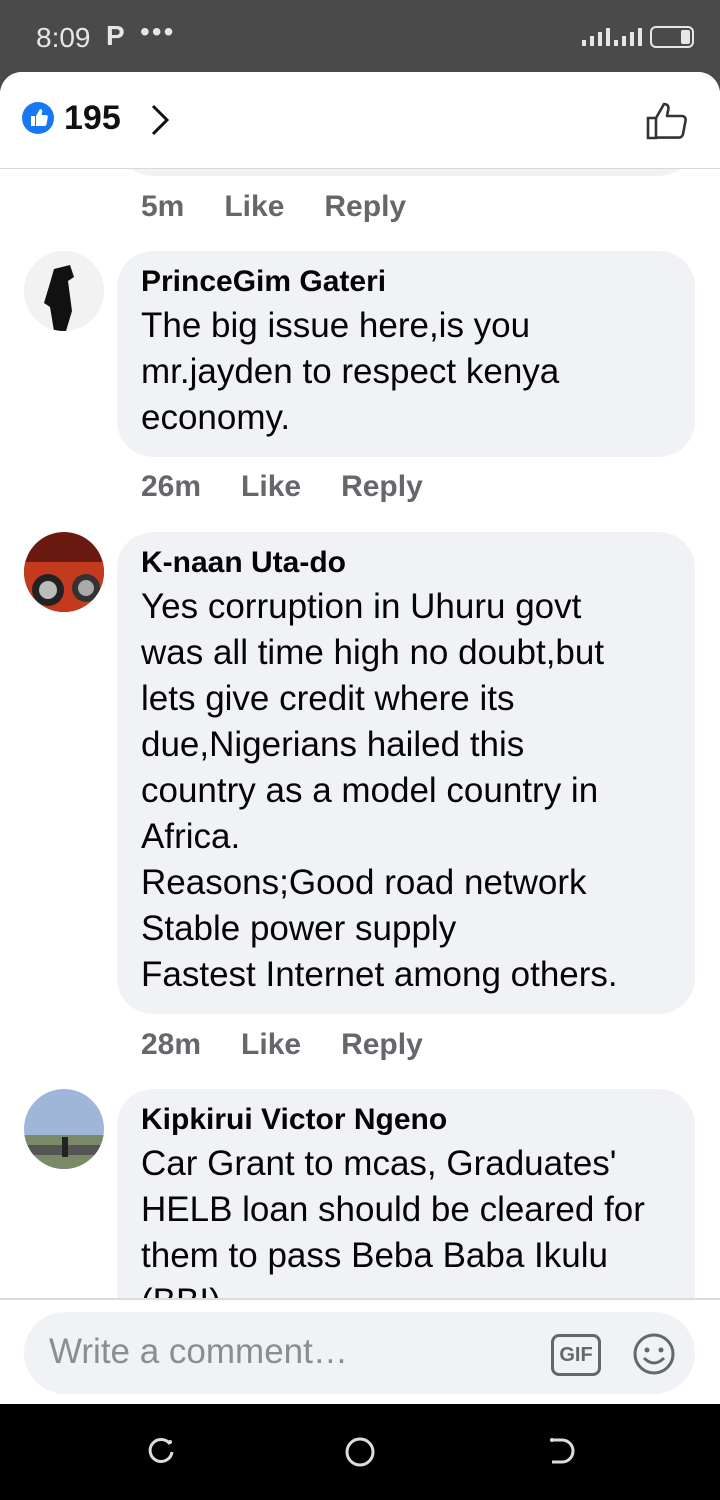  Describe the element at coordinates (561, 1451) in the screenshot. I see `back-icon` at that location.